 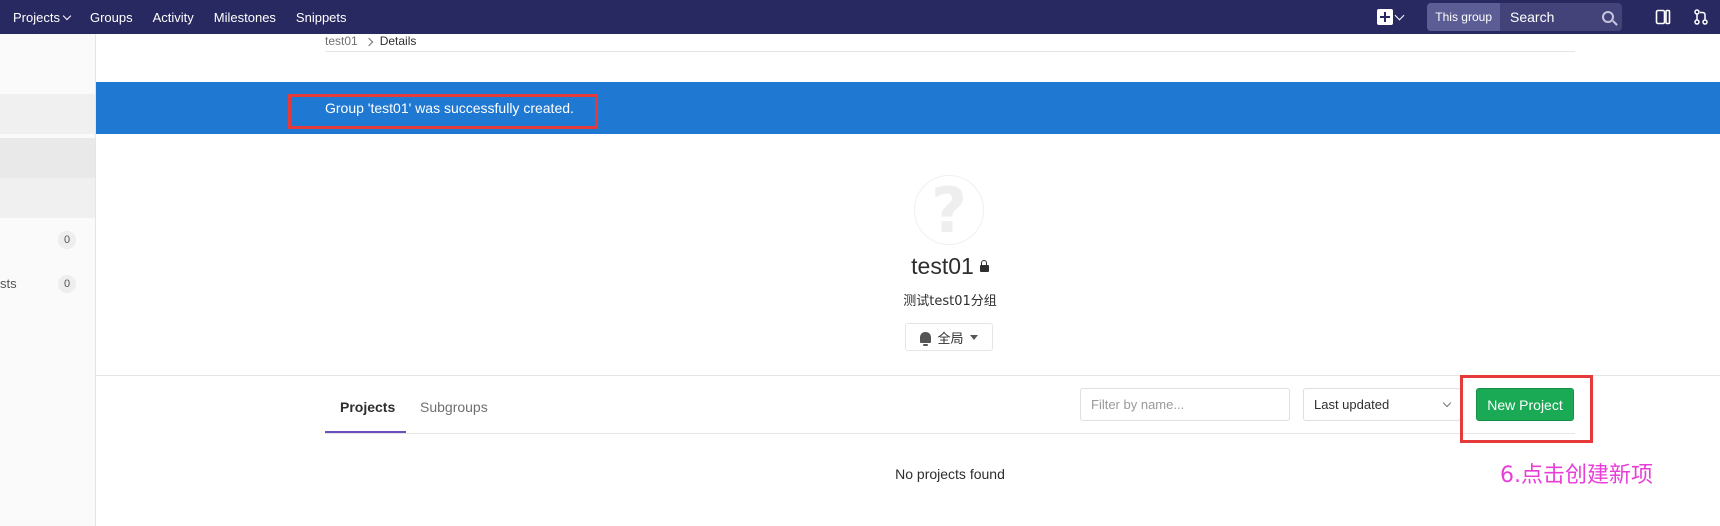 I want to click on nav-snippets: Snippets, so click(x=321, y=17).